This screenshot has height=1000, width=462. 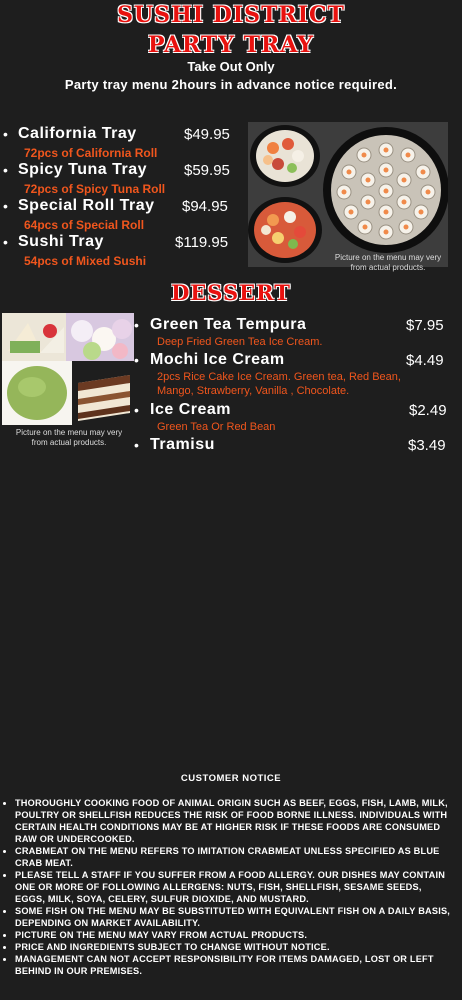 I want to click on dessert-price: $3.49, so click(x=427, y=445).